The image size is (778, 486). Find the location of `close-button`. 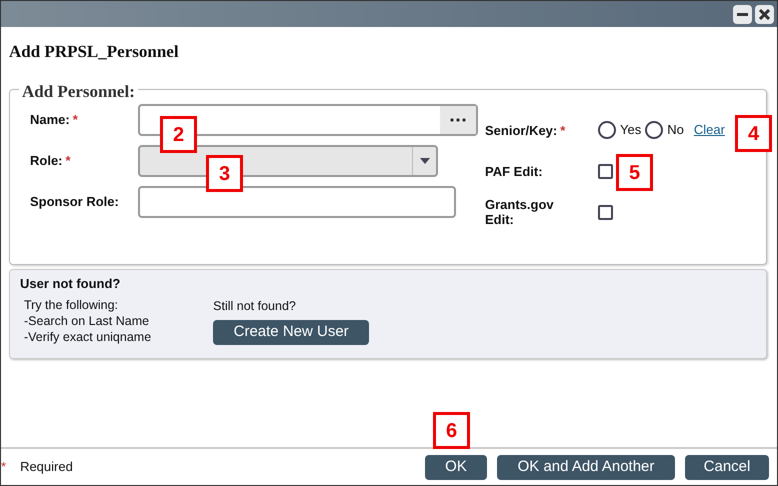

close-button is located at coordinates (764, 14).